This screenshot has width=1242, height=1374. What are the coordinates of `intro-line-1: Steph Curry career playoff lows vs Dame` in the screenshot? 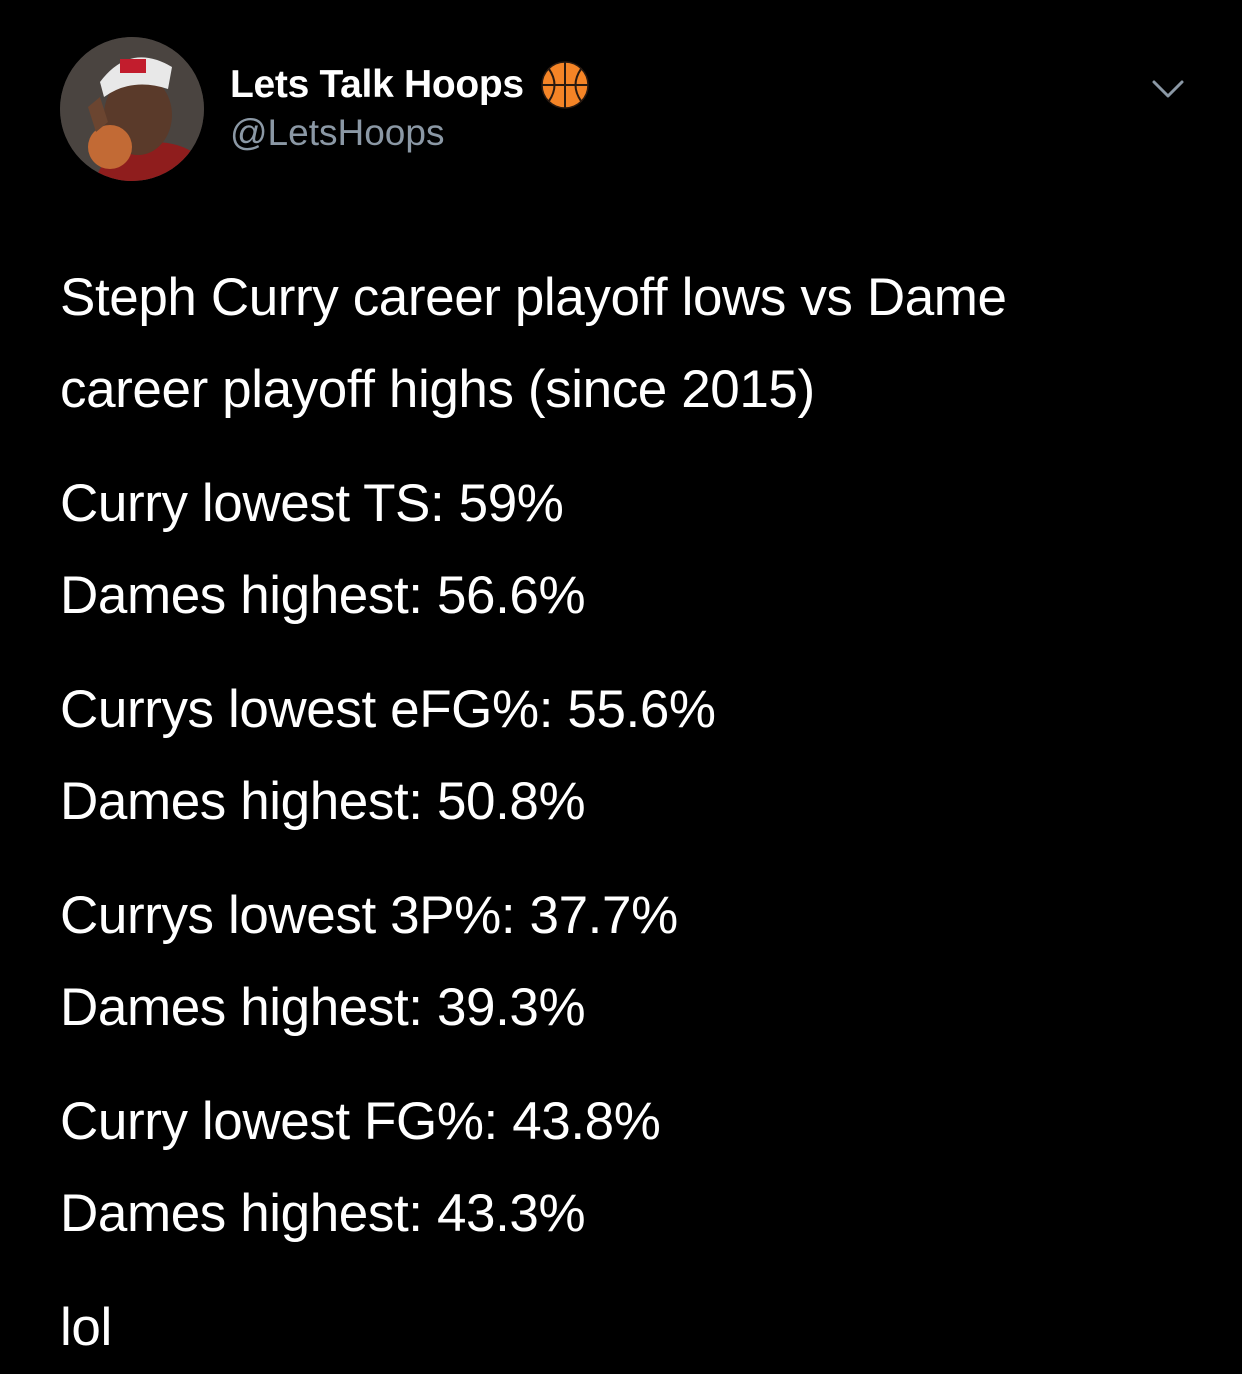 It's located at (533, 297).